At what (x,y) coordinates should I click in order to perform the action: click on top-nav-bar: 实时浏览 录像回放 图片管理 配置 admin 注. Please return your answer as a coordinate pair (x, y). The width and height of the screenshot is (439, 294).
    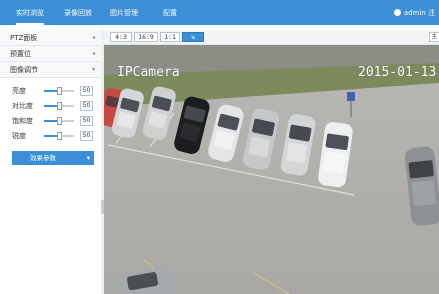
    Looking at the image, I should click on (219, 12).